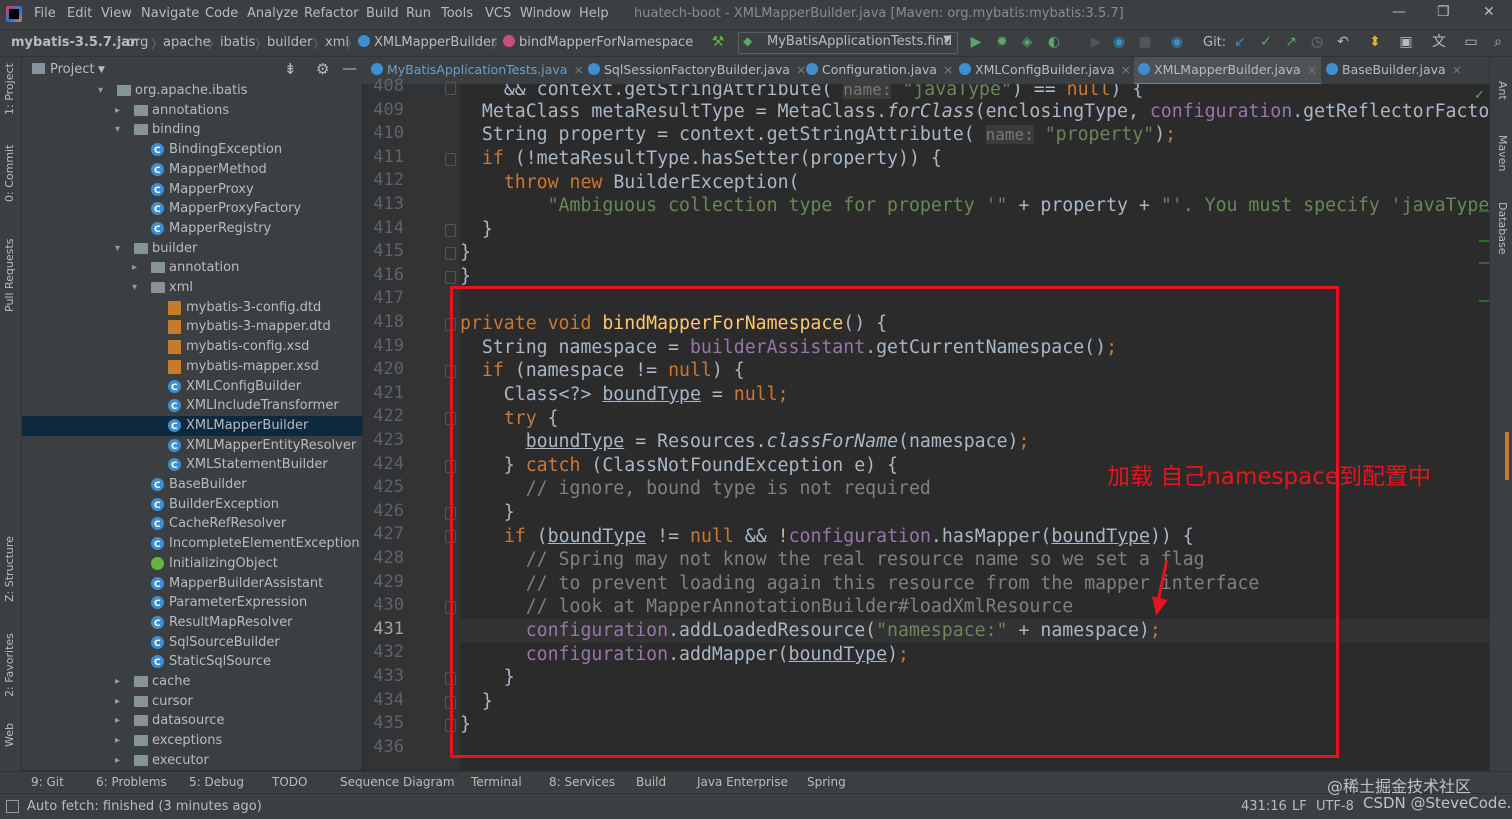  I want to click on profile-icon: ◐, so click(1054, 42).